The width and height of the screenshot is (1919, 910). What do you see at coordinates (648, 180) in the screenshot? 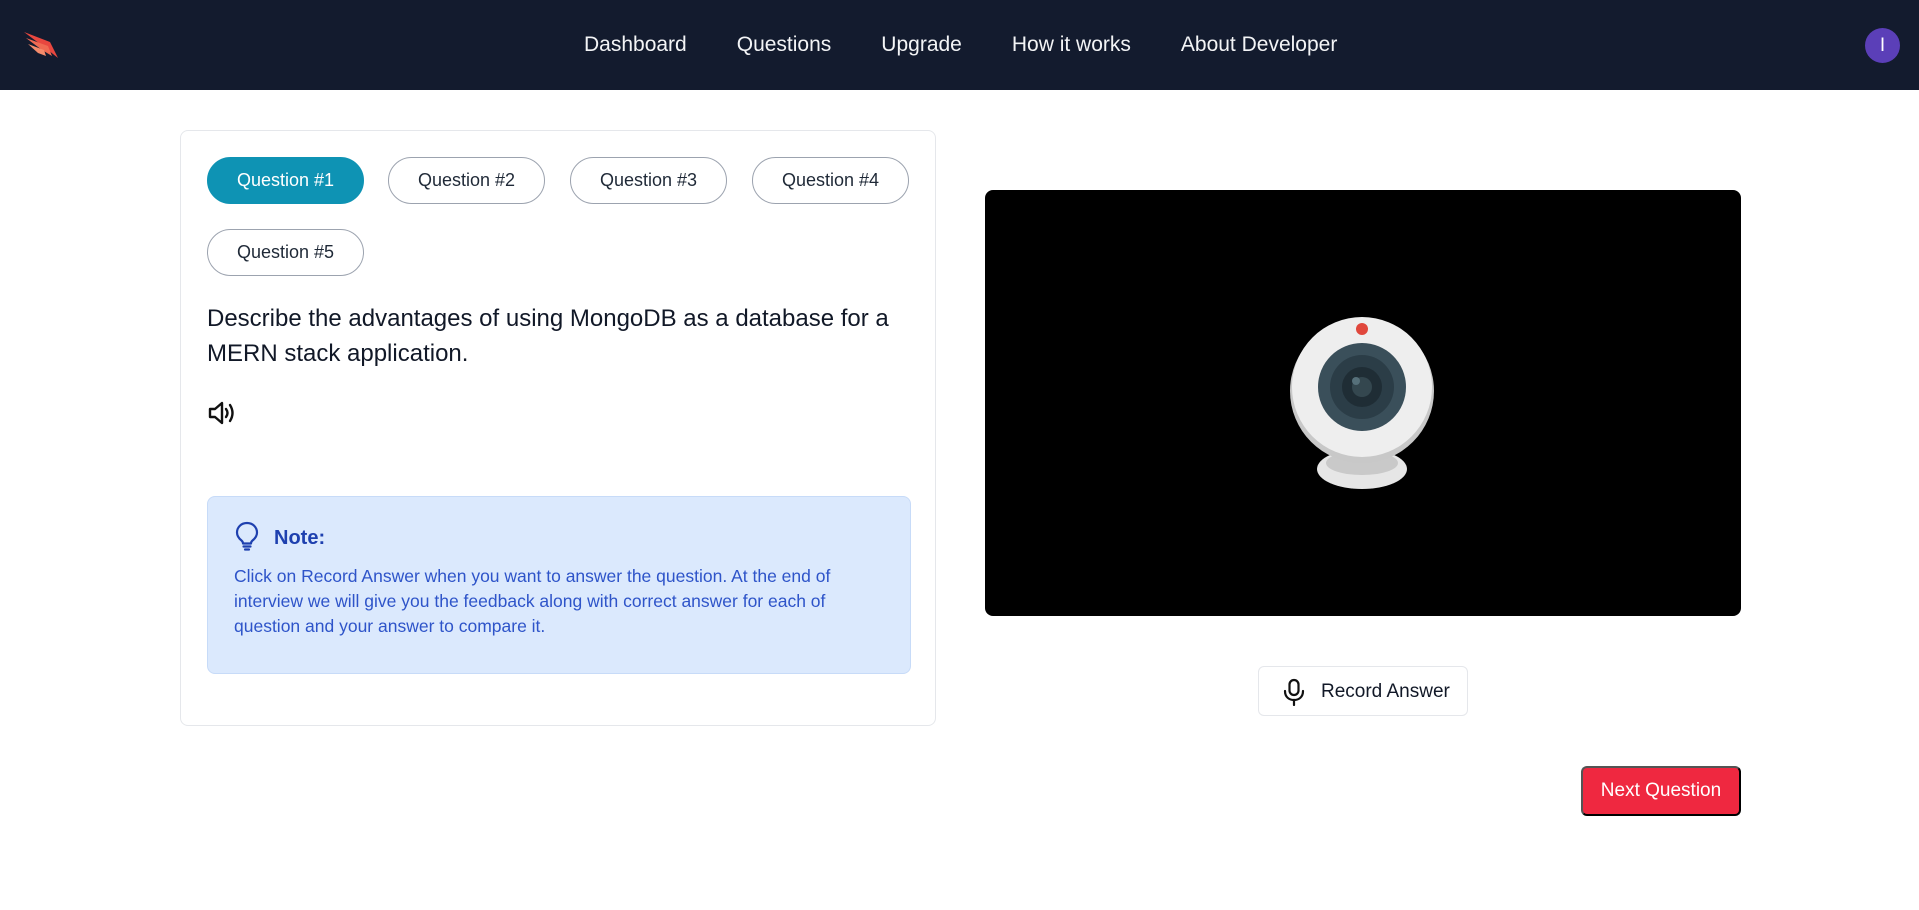
I see `tab-question-3: Question #3` at bounding box center [648, 180].